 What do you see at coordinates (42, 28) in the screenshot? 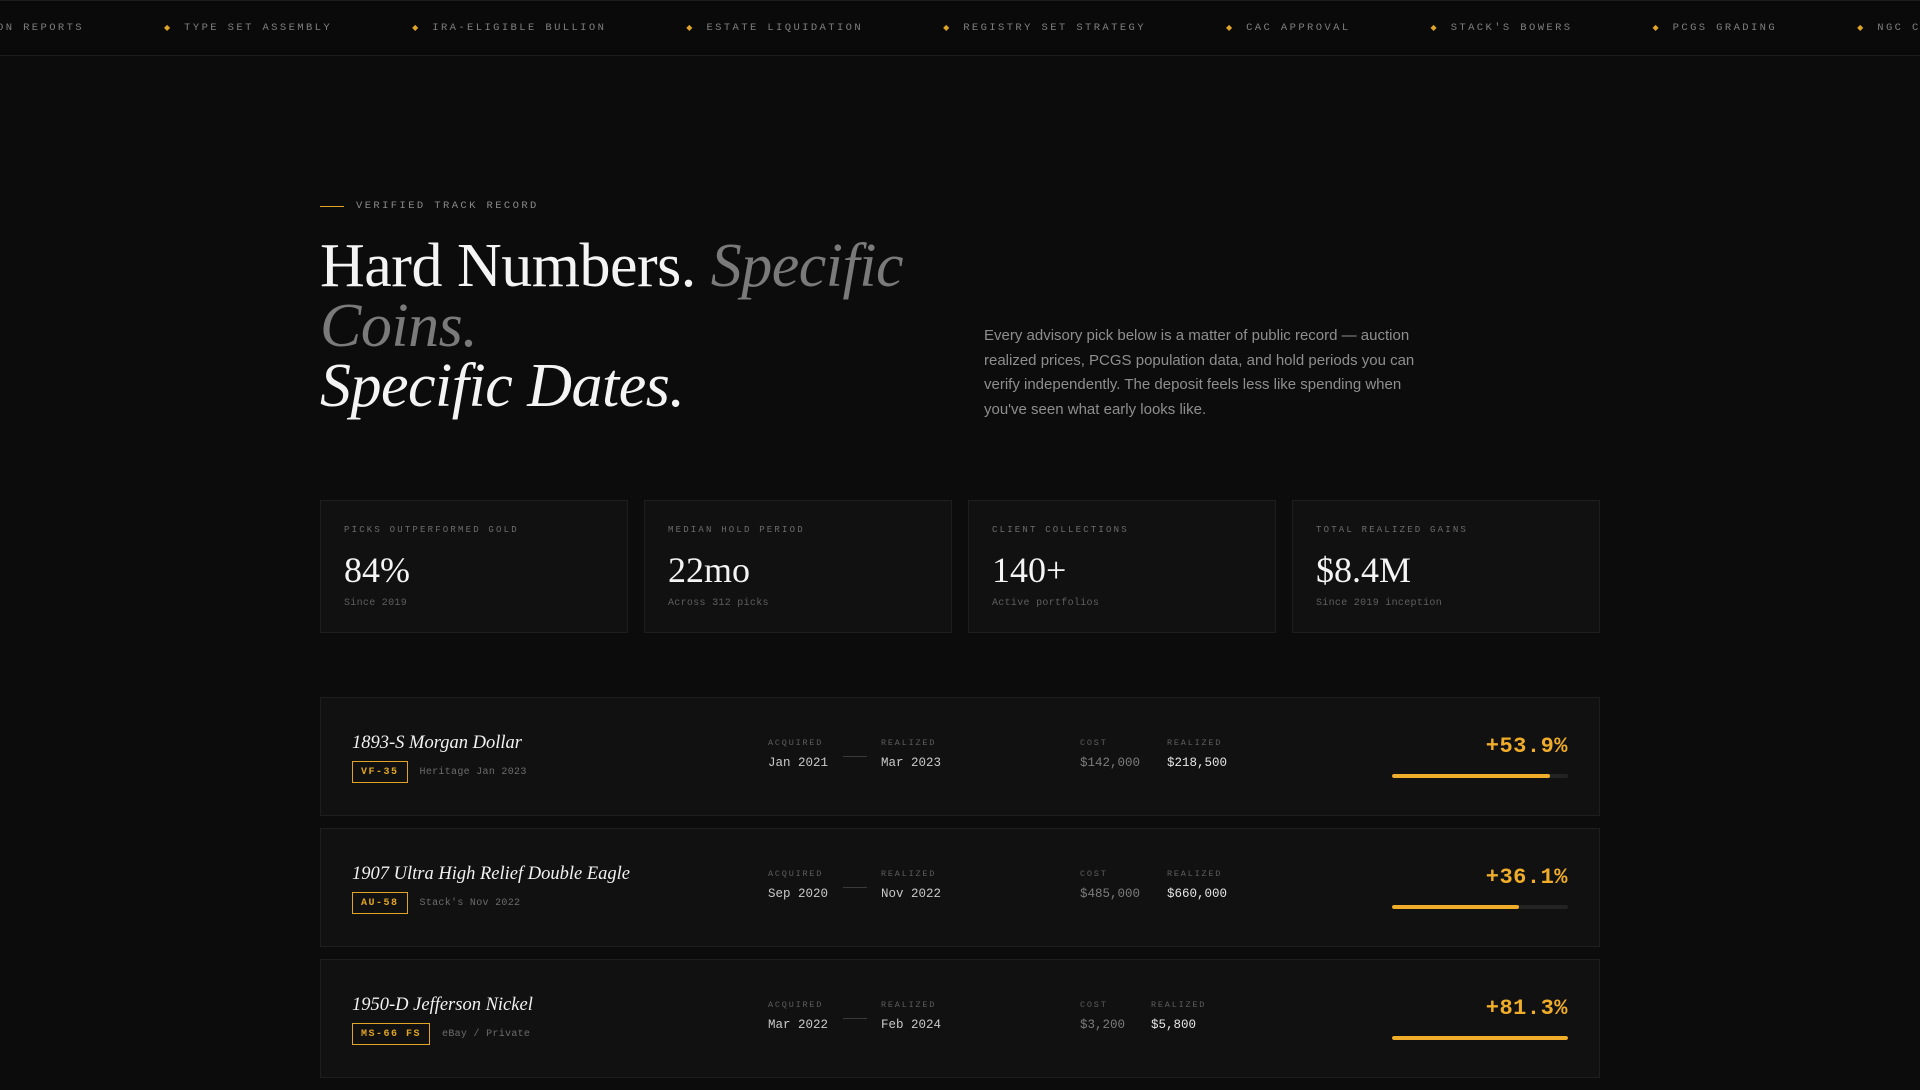
I see `ticker-item: ON REPORTS` at bounding box center [42, 28].